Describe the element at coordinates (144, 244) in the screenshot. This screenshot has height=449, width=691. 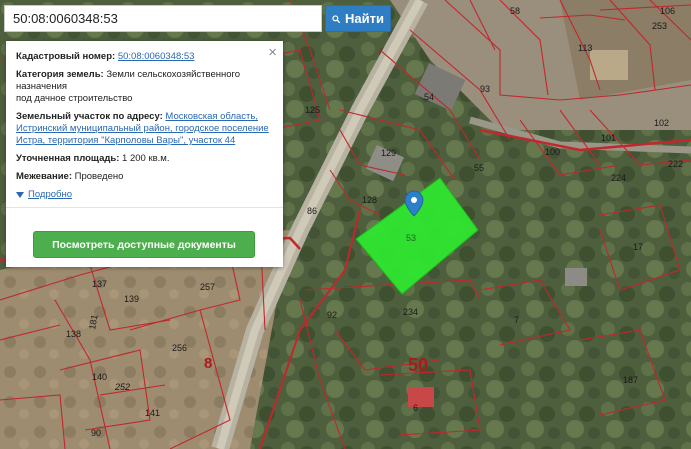
I see `view-documents-button: Посмотреть доступные документы` at that location.